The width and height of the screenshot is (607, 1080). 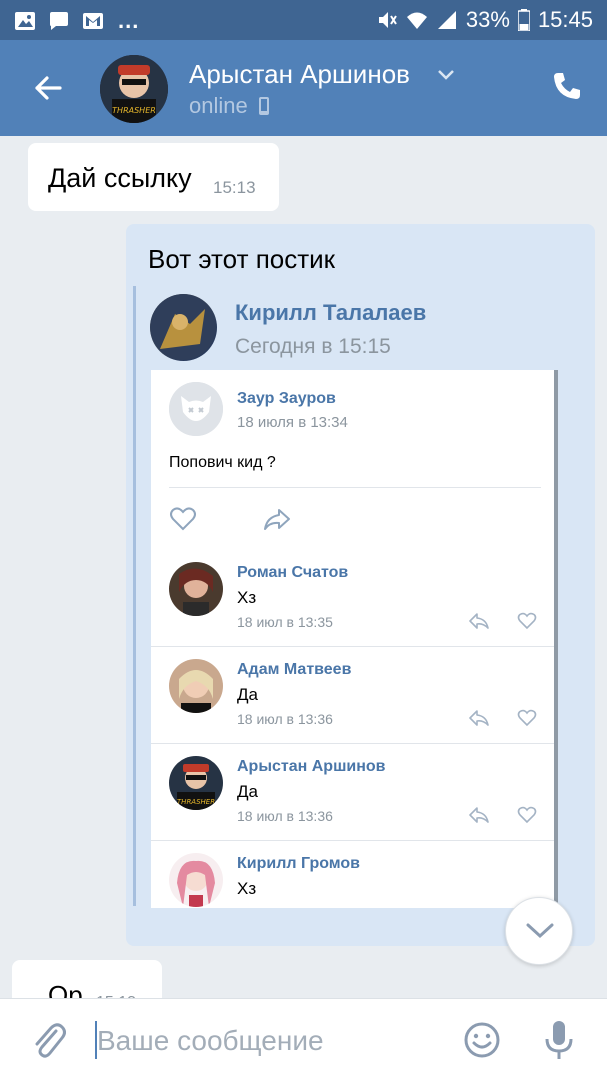 I want to click on scroll-to-bottom-button, so click(x=539, y=931).